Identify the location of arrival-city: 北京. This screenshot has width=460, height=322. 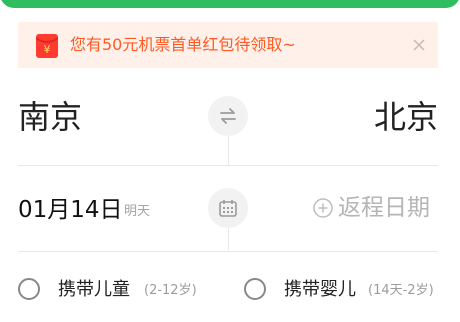
(406, 117).